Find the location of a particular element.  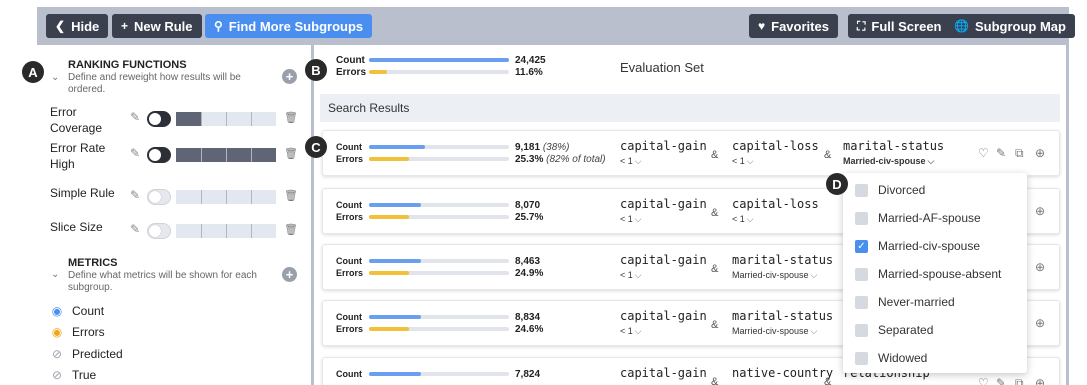

dropdown-option: Widowed is located at coordinates (891, 358).